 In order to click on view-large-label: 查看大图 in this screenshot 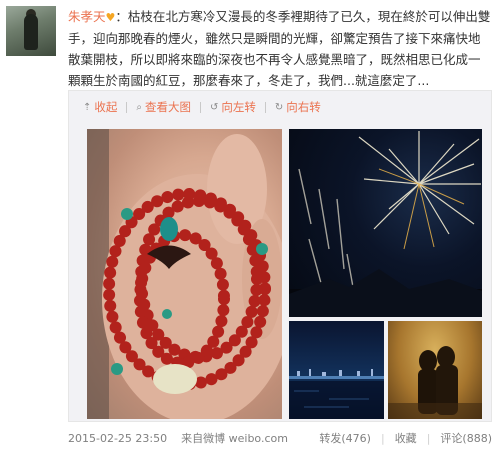, I will do `click(168, 107)`.